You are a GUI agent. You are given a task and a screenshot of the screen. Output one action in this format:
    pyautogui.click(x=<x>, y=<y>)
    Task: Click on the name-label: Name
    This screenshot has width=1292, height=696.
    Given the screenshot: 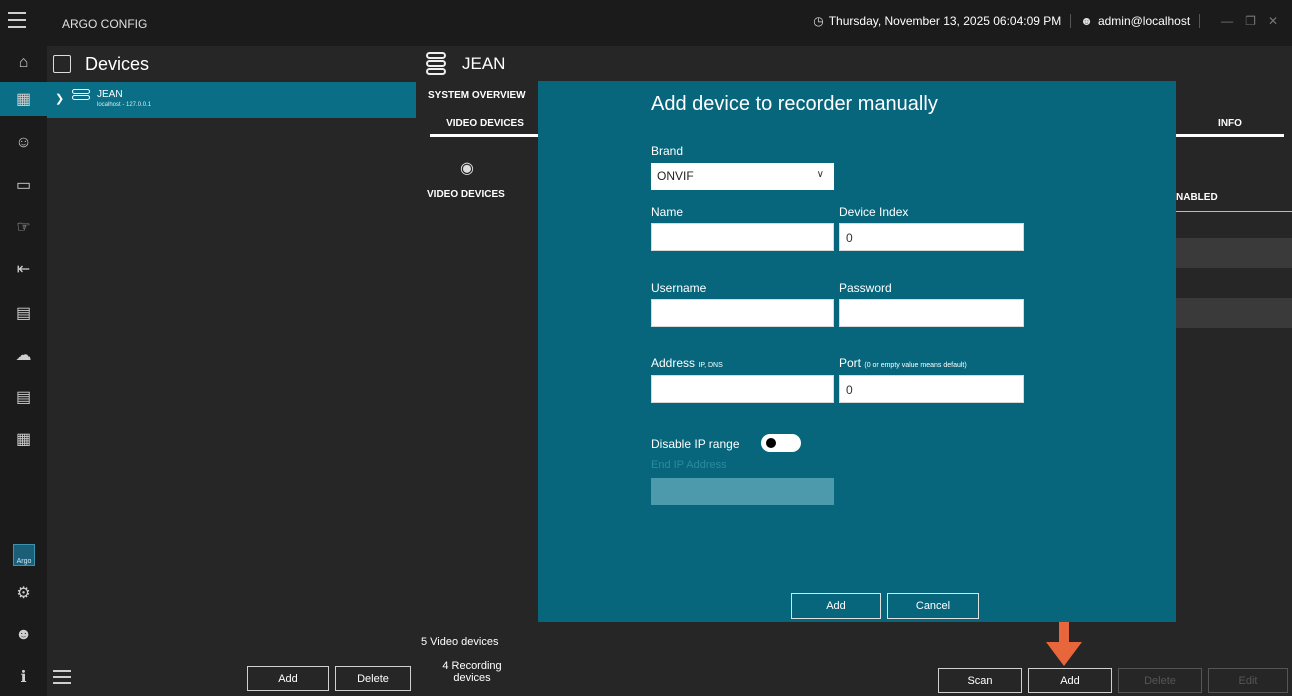 What is the action you would take?
    pyautogui.click(x=667, y=212)
    